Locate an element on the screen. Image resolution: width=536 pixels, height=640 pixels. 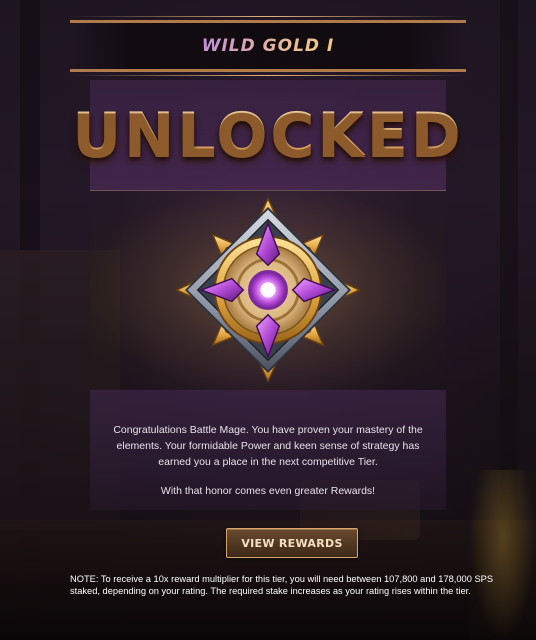
view-rewards-label: VIEW REWARDS is located at coordinates (292, 543).